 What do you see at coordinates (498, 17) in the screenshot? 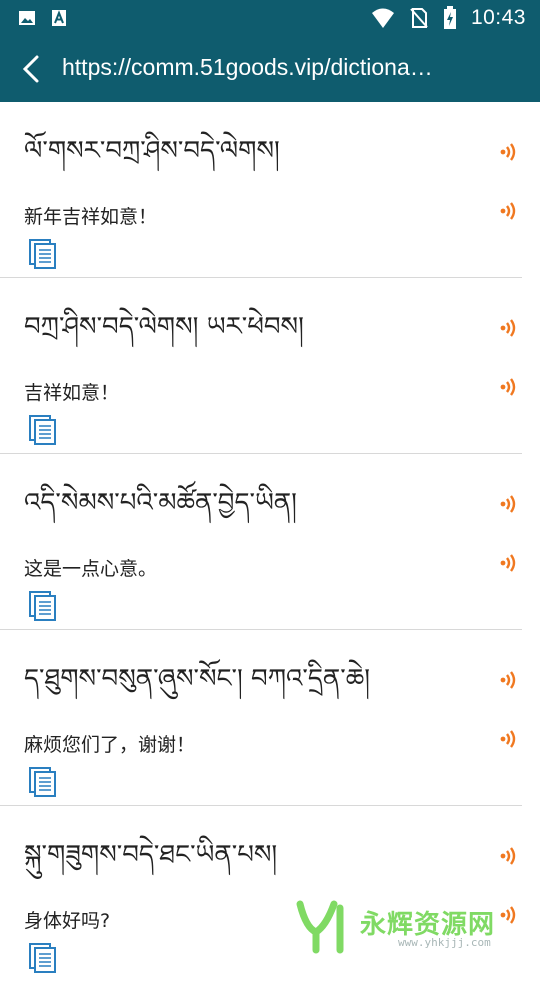
I see `status-time: 10:43` at bounding box center [498, 17].